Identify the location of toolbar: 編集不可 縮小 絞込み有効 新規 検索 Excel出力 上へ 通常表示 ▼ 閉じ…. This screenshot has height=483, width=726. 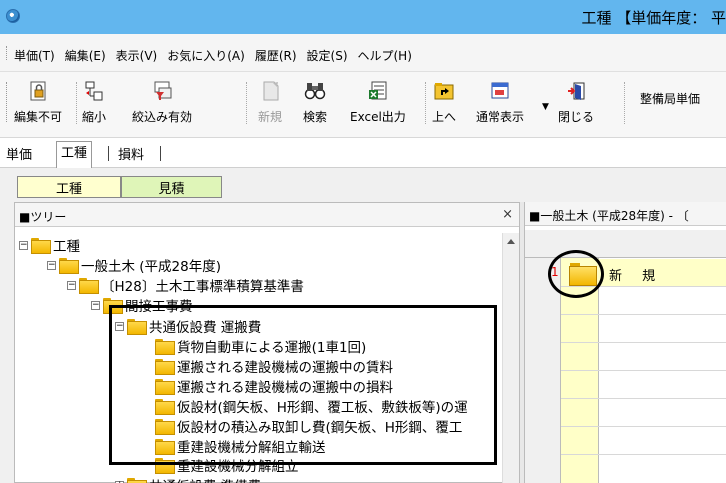
(363, 105).